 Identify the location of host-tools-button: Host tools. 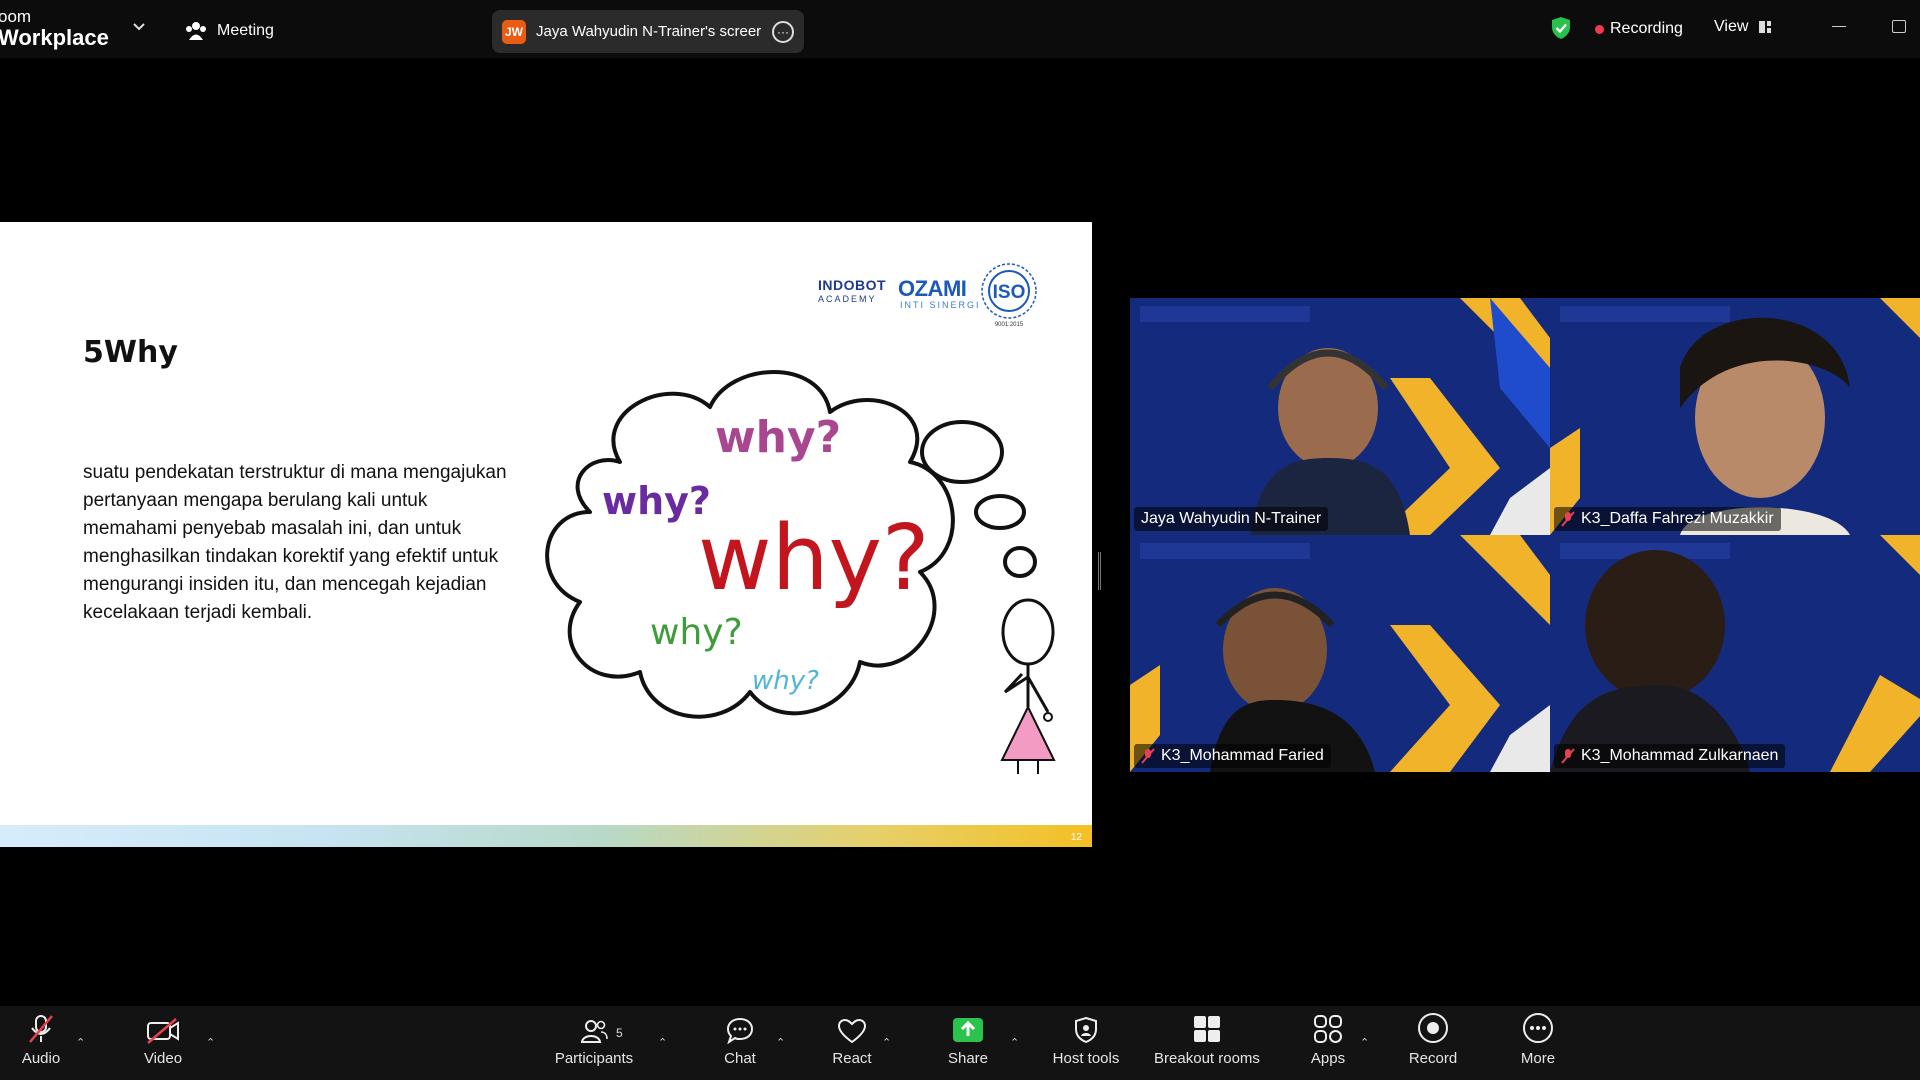
(1086, 1043).